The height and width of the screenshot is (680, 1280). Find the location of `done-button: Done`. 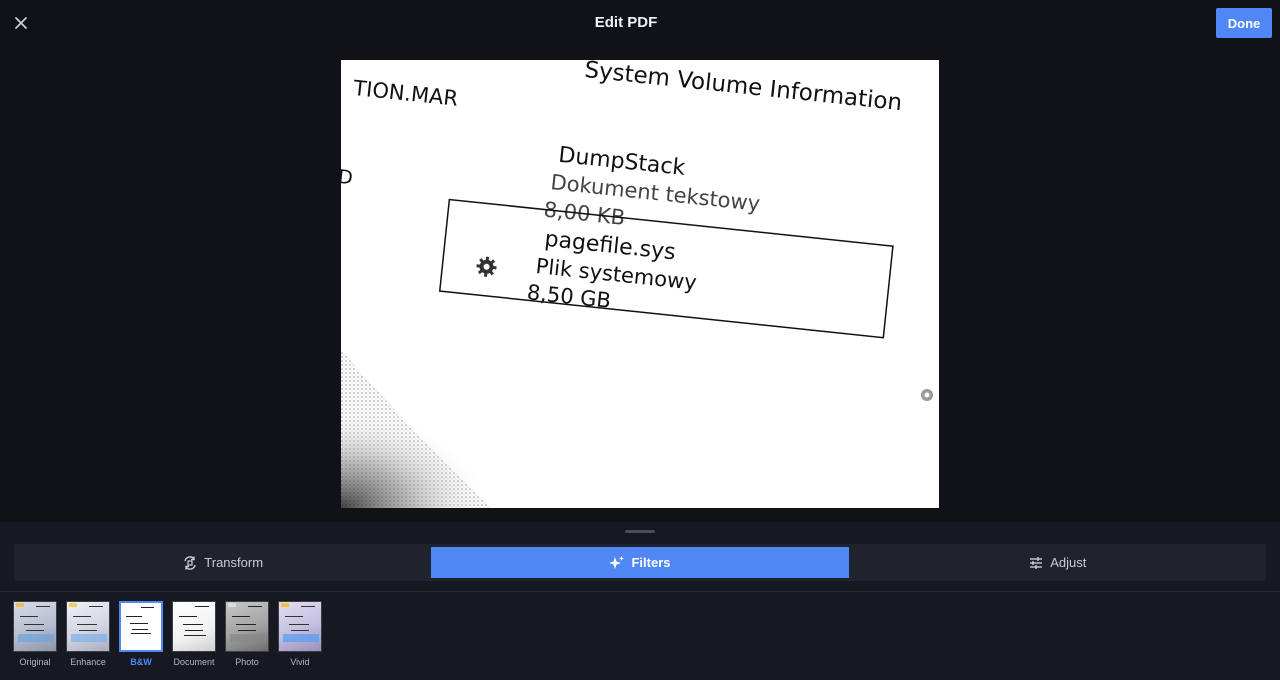

done-button: Done is located at coordinates (1244, 23).